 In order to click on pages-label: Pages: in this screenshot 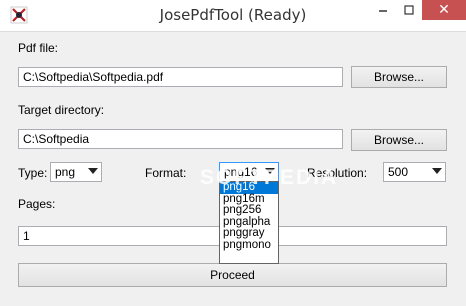, I will do `click(37, 204)`.